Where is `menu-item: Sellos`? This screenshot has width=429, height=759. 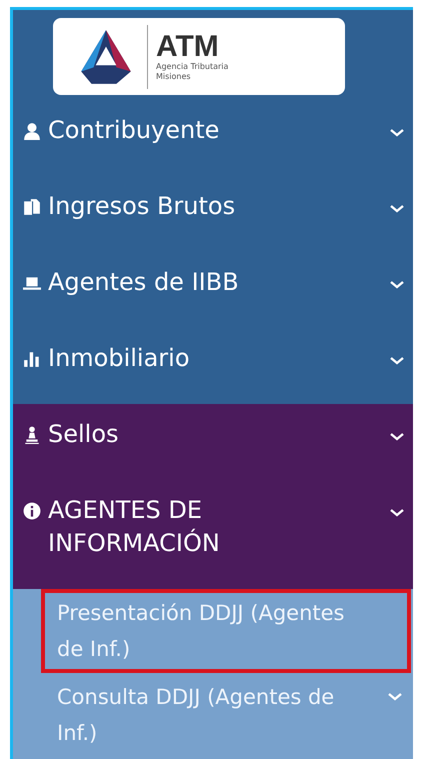
menu-item: Sellos is located at coordinates (213, 442).